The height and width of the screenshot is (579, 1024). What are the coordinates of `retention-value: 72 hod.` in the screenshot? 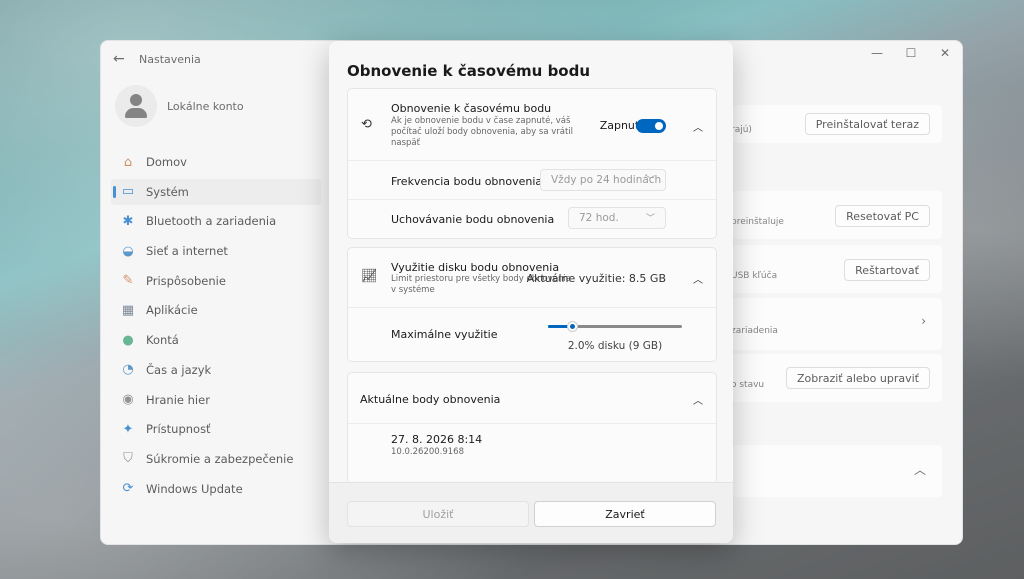 It's located at (599, 218).